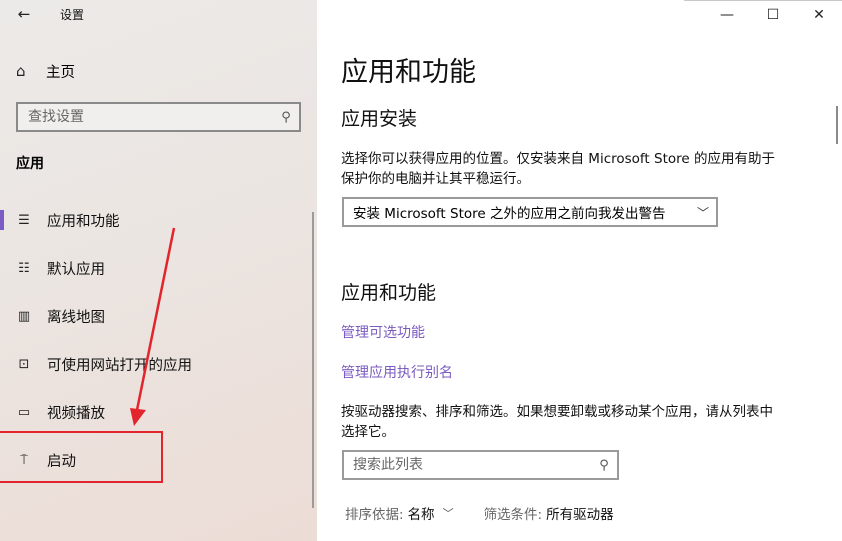 The image size is (842, 541). Describe the element at coordinates (837, 125) in the screenshot. I see `main-scrollbar` at that location.